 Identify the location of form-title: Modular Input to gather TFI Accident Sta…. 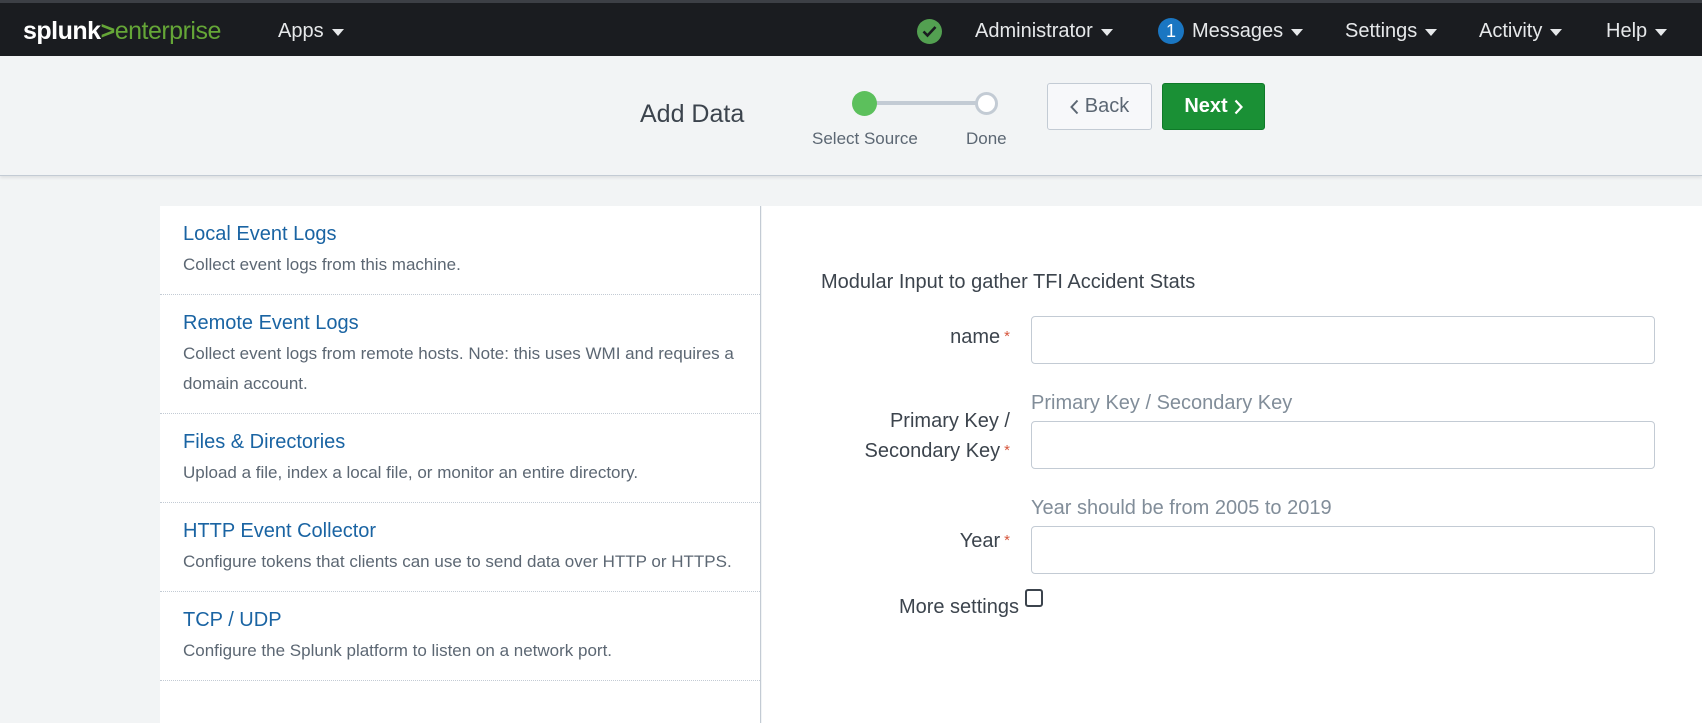
(1008, 282).